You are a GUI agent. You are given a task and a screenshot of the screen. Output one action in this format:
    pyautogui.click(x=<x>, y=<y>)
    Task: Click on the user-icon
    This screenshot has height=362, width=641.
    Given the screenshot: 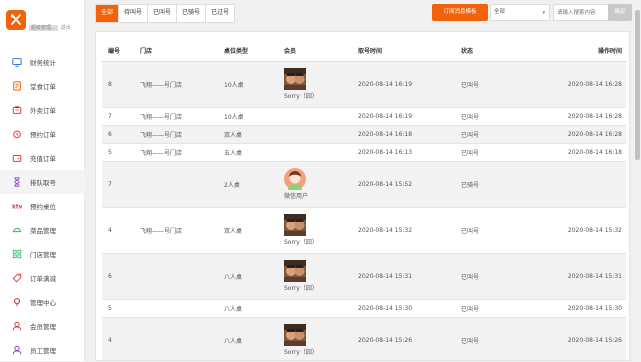 What is the action you would take?
    pyautogui.click(x=17, y=326)
    